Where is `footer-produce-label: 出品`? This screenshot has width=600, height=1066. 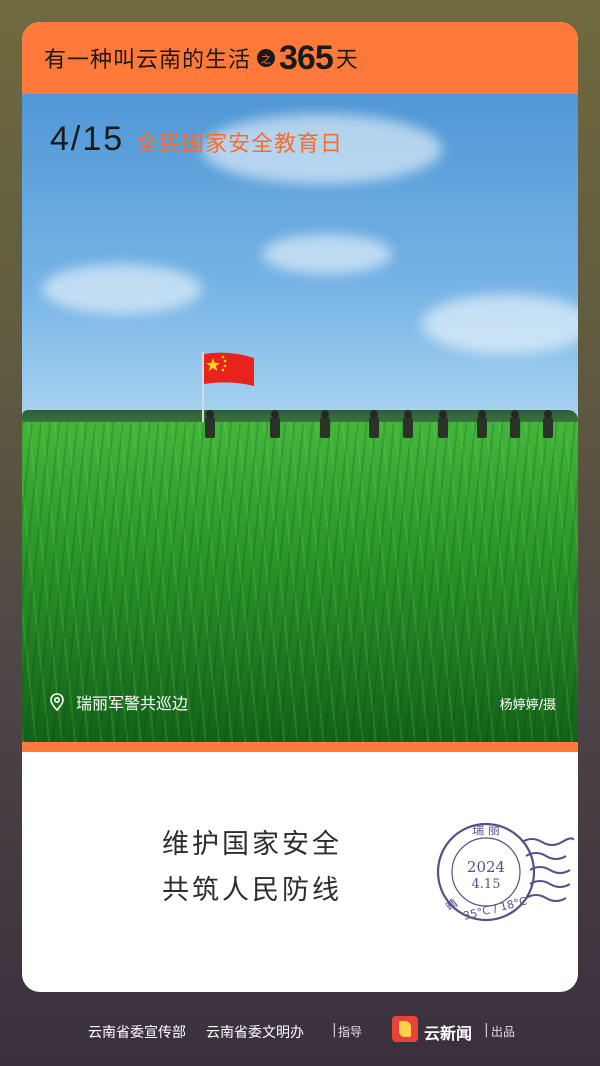
footer-produce-label: 出品 is located at coordinates (503, 1032).